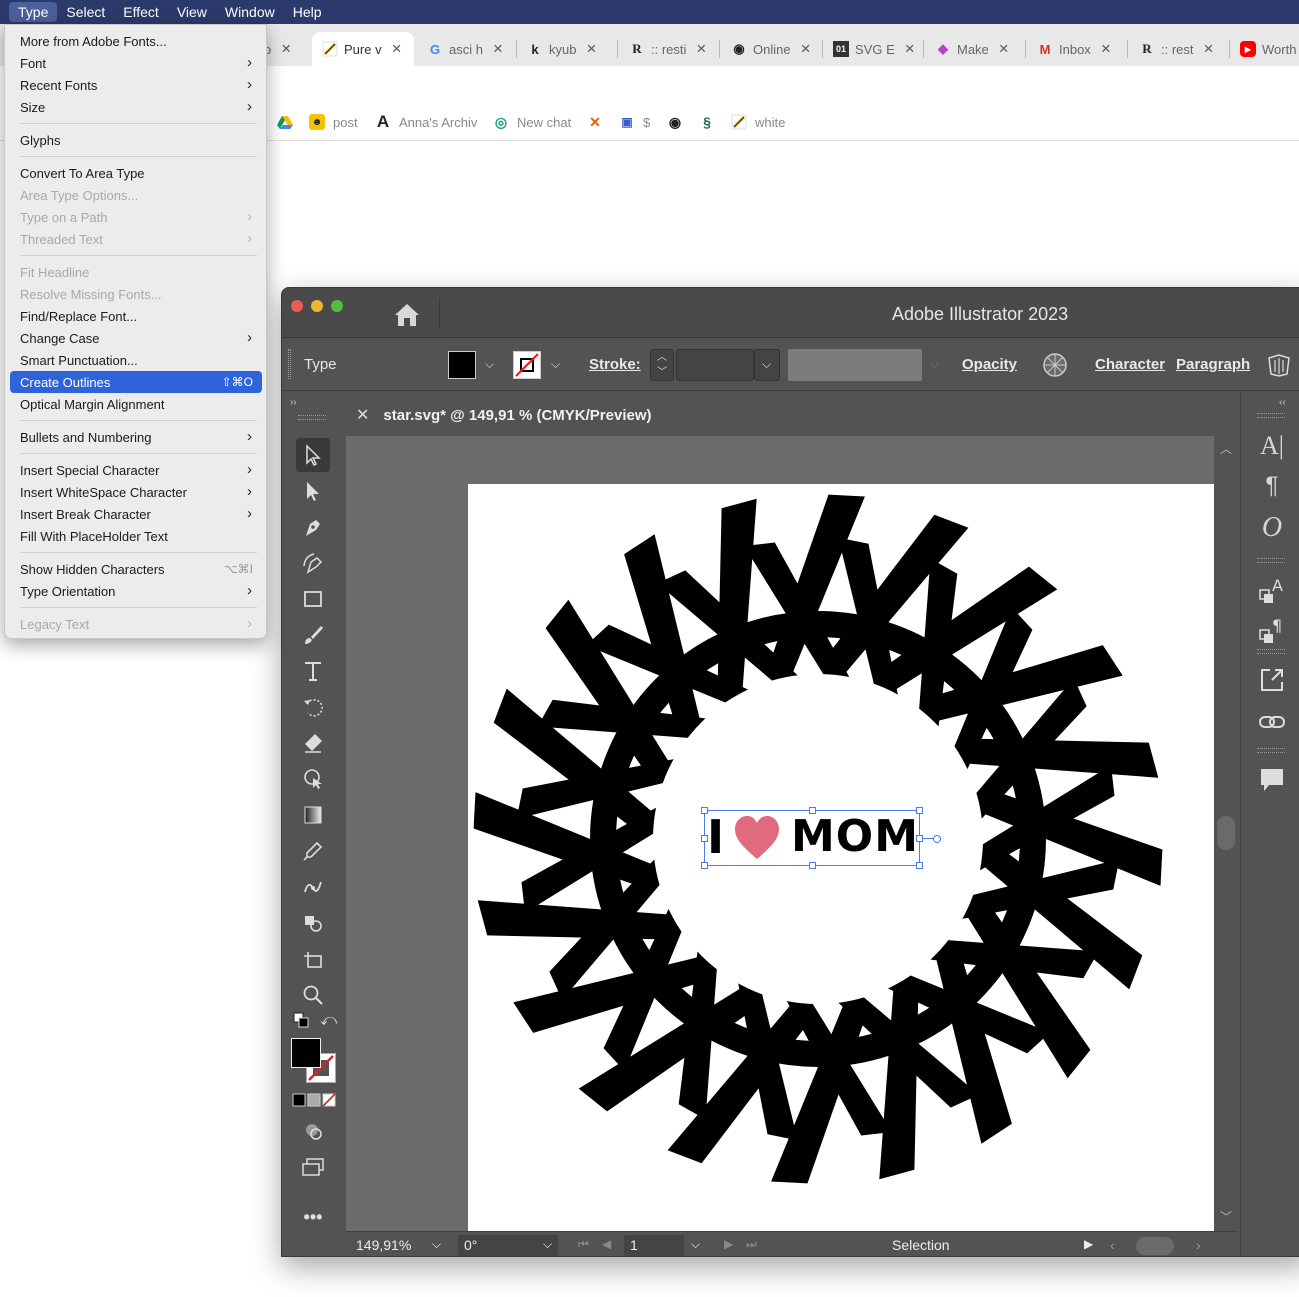 The image size is (1299, 1297). Describe the element at coordinates (362, 415) in the screenshot. I see `close-document-icon: ✕` at that location.